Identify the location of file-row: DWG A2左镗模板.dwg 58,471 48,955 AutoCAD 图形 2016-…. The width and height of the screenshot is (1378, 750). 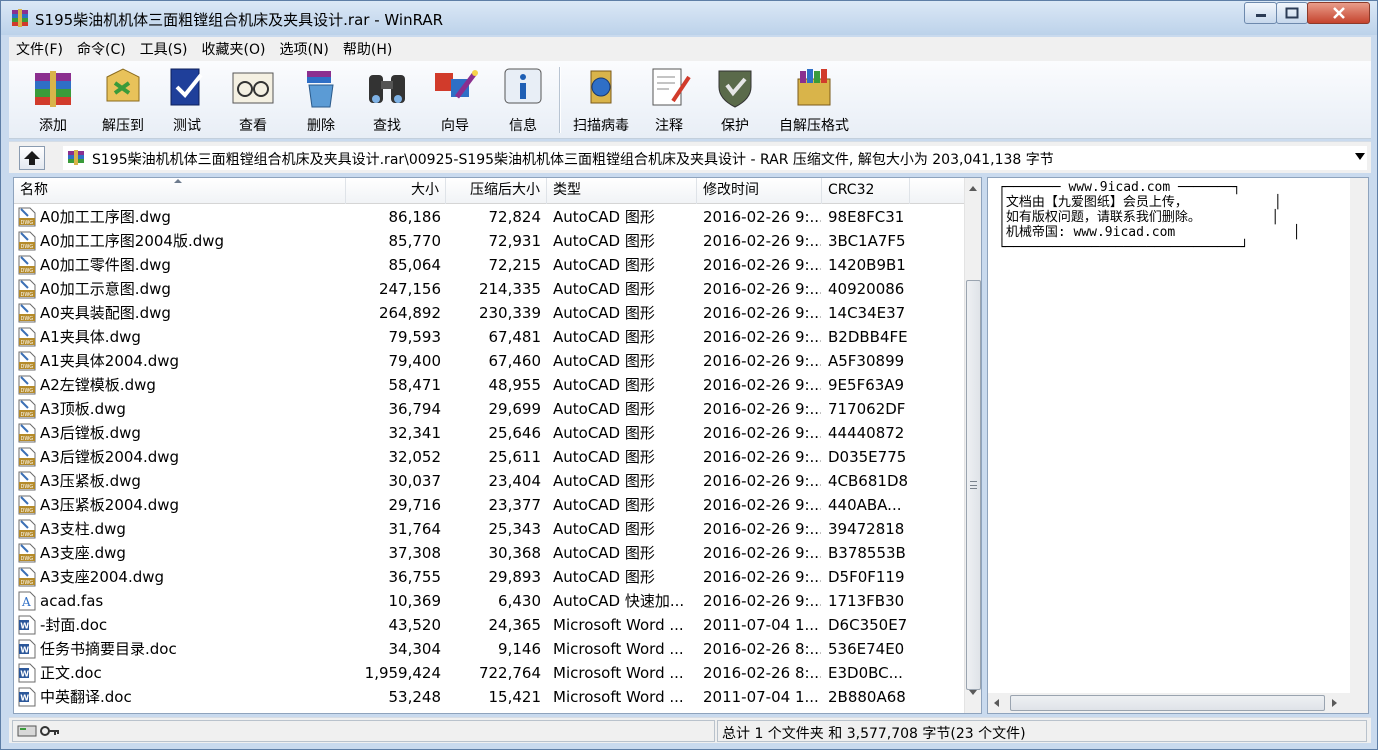
(488, 385).